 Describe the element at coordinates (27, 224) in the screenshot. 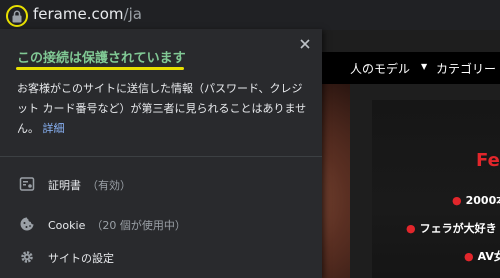

I see `cookie-icon` at that location.